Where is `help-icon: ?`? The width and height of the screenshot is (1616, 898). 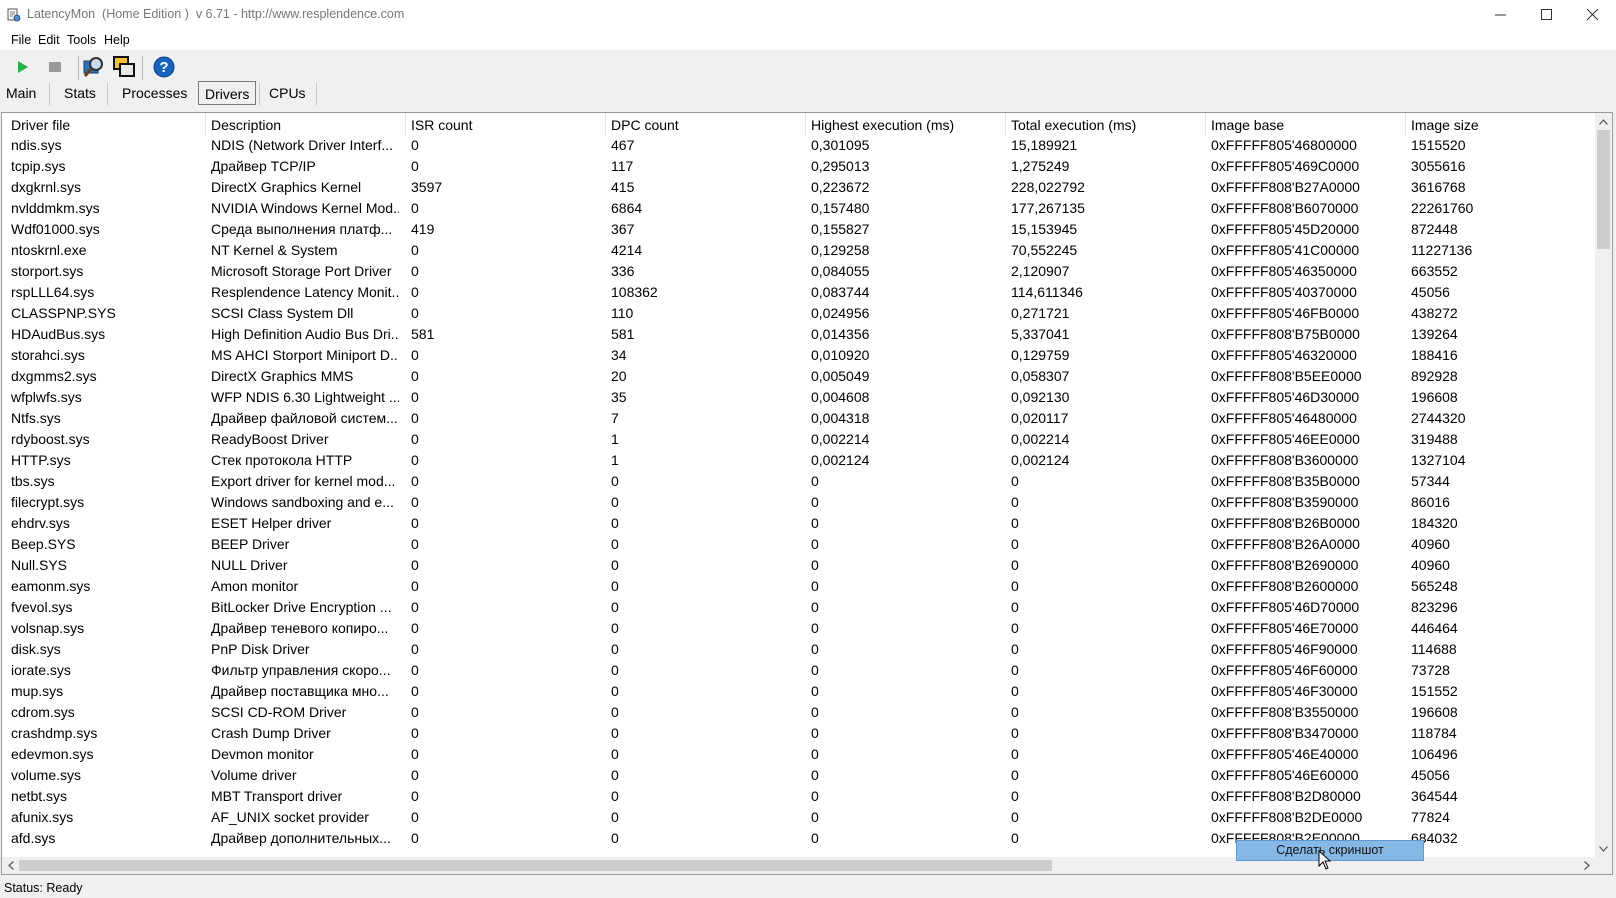 help-icon: ? is located at coordinates (164, 67).